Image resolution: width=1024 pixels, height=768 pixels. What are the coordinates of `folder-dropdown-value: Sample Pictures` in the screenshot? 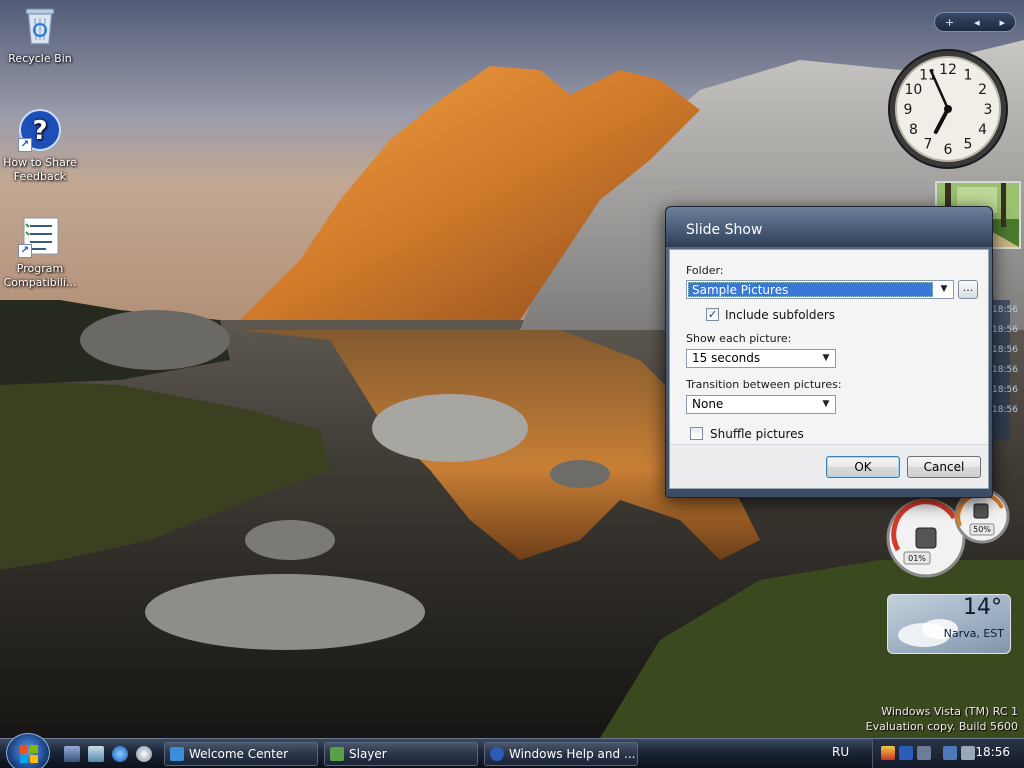 It's located at (810, 289).